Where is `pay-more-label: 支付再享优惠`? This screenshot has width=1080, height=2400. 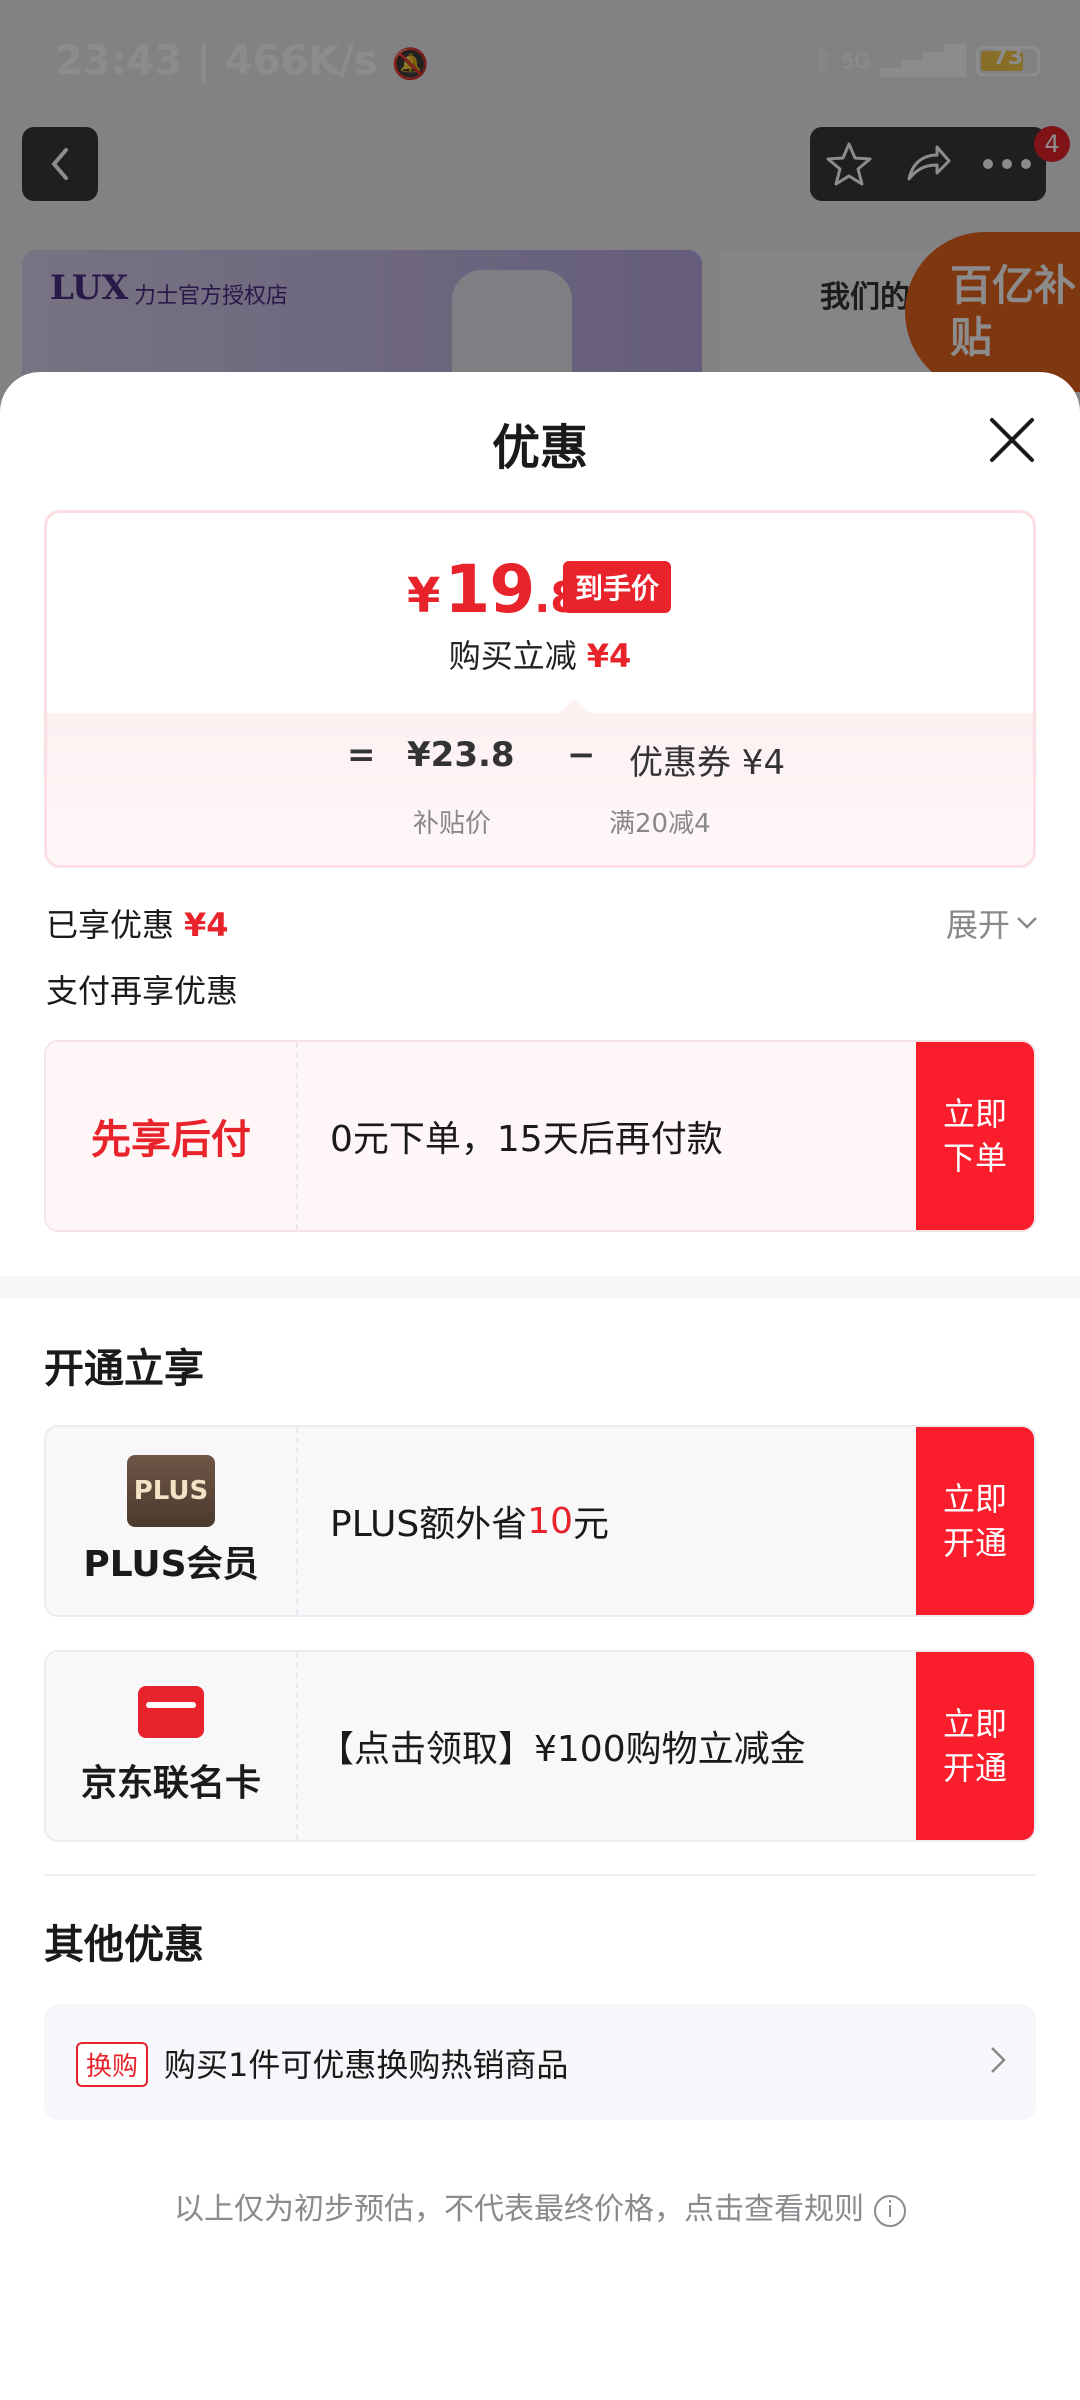
pay-more-label: 支付再享优惠 is located at coordinates (142, 991).